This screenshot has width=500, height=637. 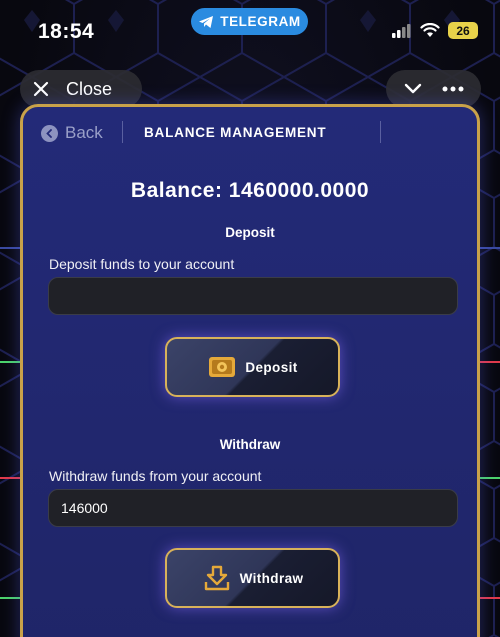 I want to click on deposit-wallet-icon, so click(x=222, y=367).